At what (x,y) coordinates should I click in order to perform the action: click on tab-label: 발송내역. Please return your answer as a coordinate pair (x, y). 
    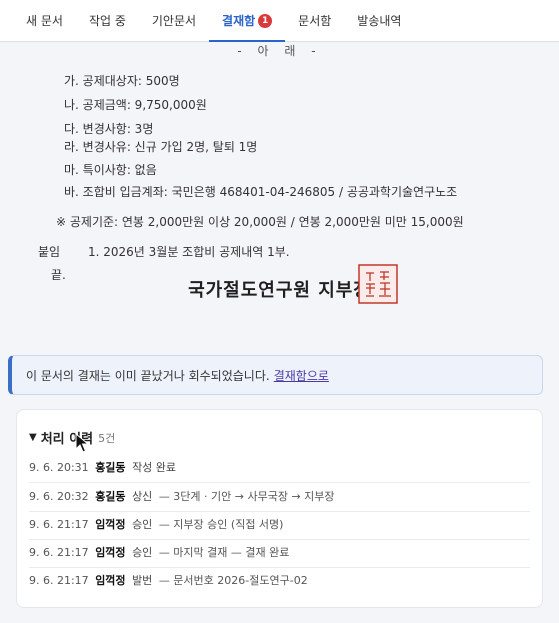
    Looking at the image, I should click on (379, 21).